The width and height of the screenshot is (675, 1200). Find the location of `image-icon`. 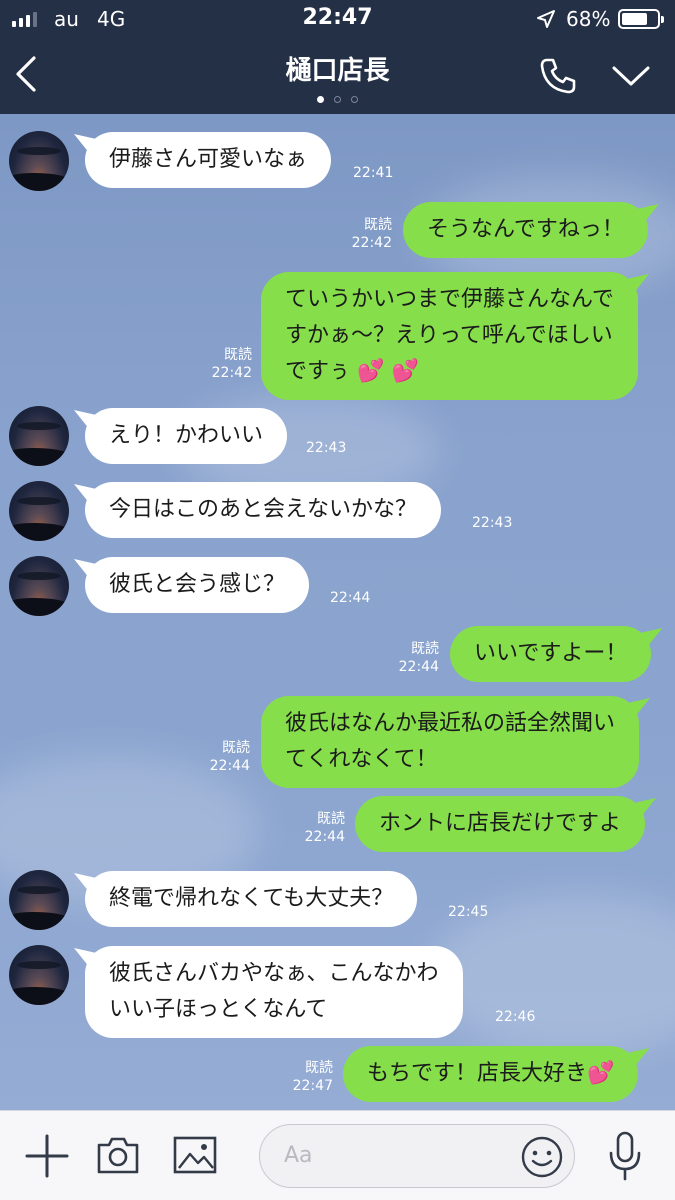

image-icon is located at coordinates (195, 1155).